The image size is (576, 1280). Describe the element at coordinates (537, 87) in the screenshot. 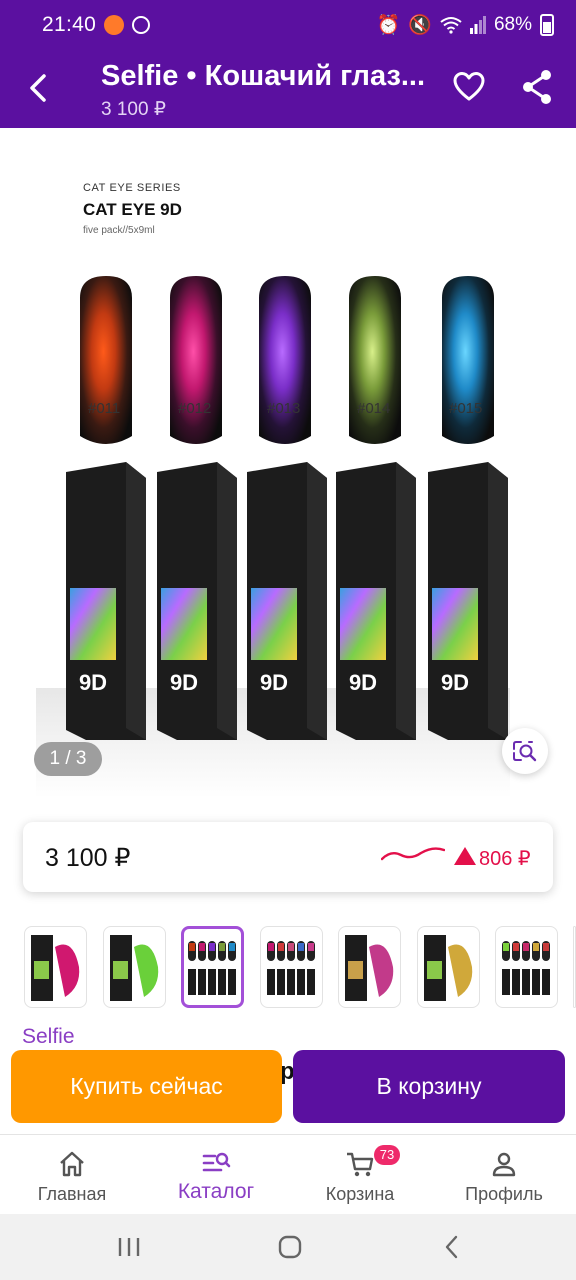

I see `share-button` at that location.